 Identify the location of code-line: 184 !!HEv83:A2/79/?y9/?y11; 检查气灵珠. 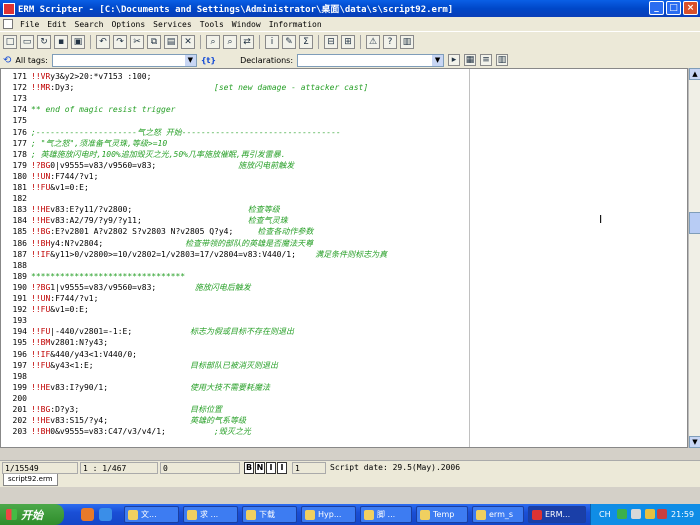
(144, 221).